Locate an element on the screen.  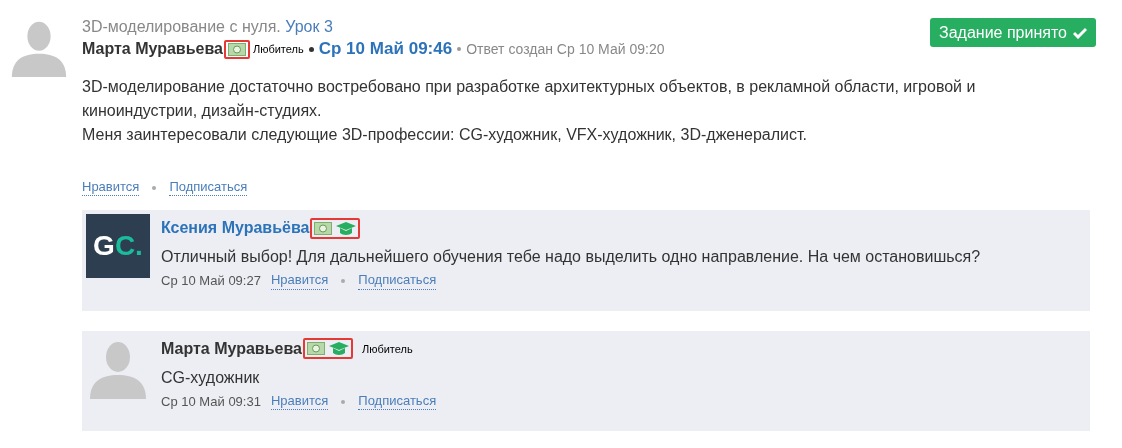
created-time: Ответ создан Ср 10 Май 09:20 is located at coordinates (565, 49).